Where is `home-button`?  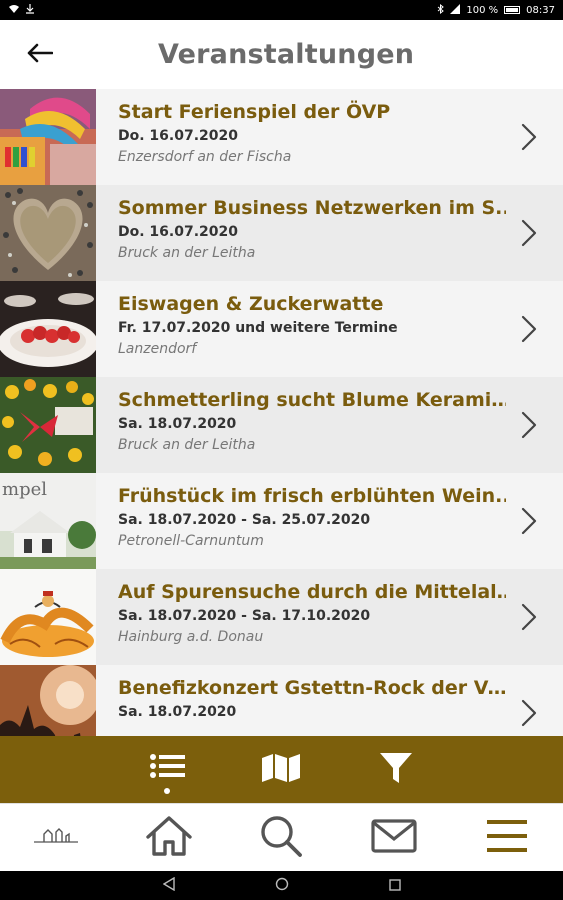
home-button is located at coordinates (169, 838).